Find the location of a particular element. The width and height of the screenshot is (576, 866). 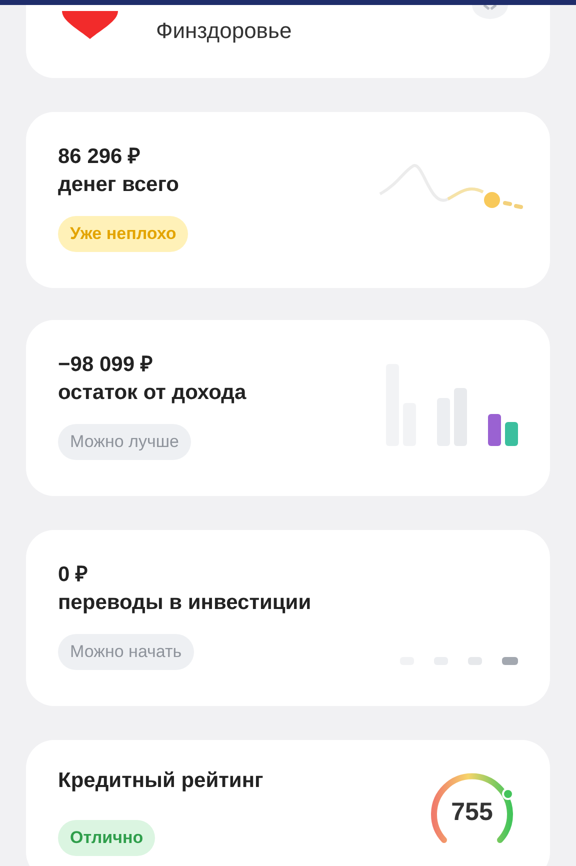

status-tag: Можно лучше is located at coordinates (124, 442).